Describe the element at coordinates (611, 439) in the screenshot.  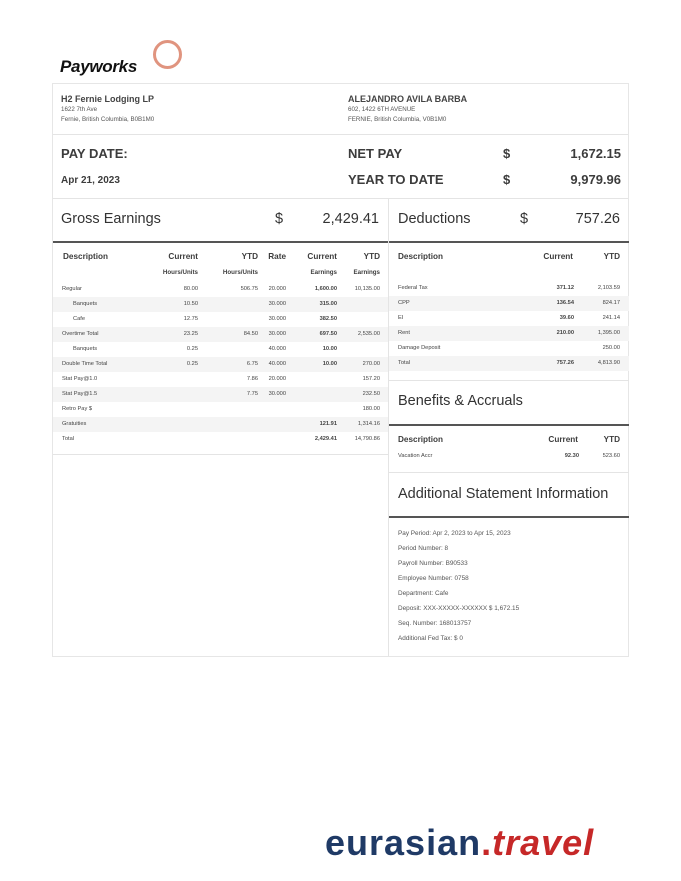
I see `benefits-col-ytd: YTD` at that location.